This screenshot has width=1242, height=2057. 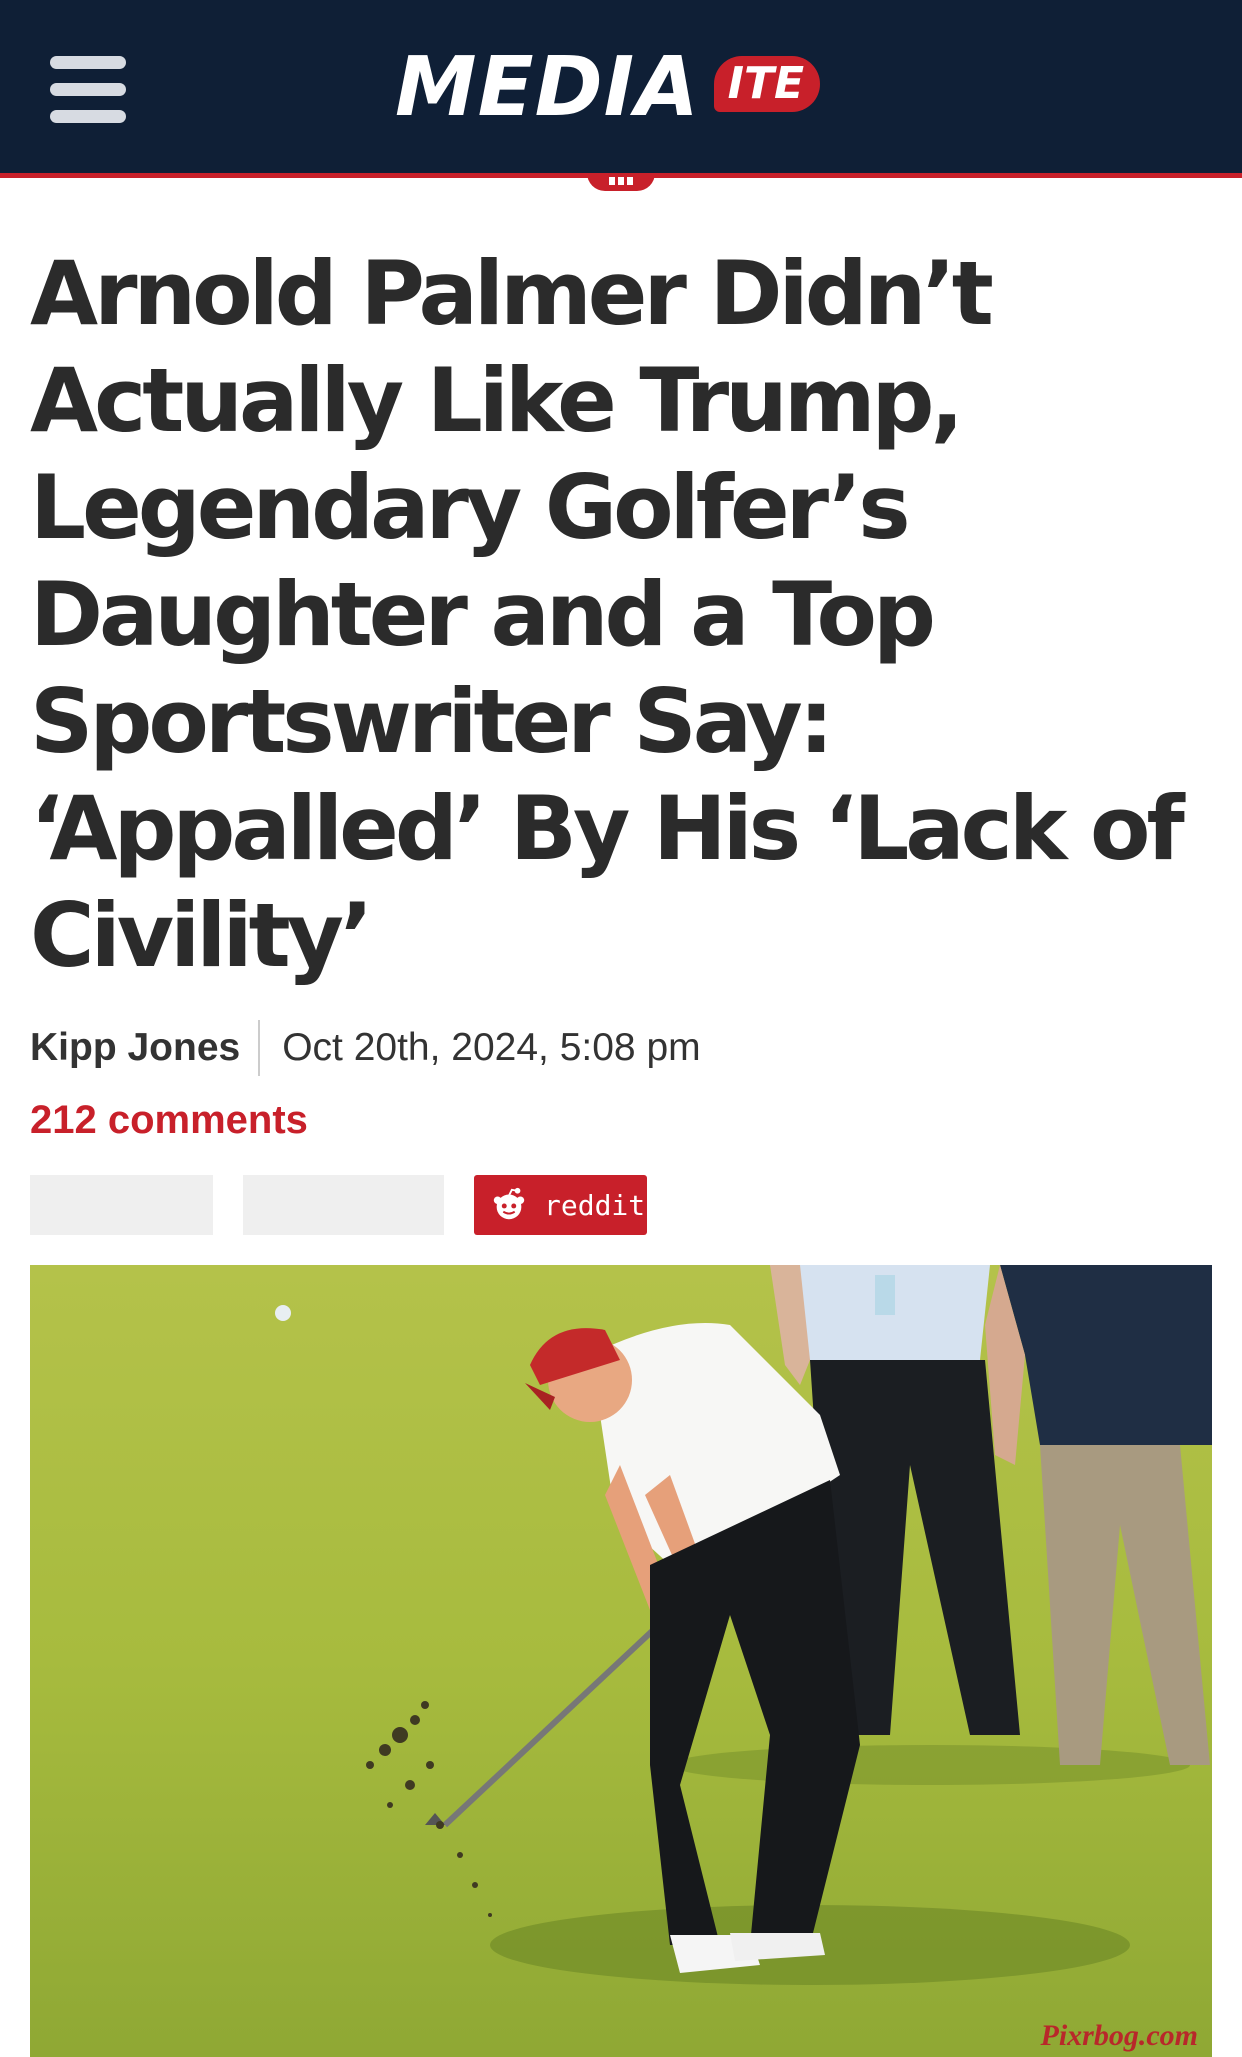 I want to click on logo-wordmark: MEDIA, so click(x=547, y=87).